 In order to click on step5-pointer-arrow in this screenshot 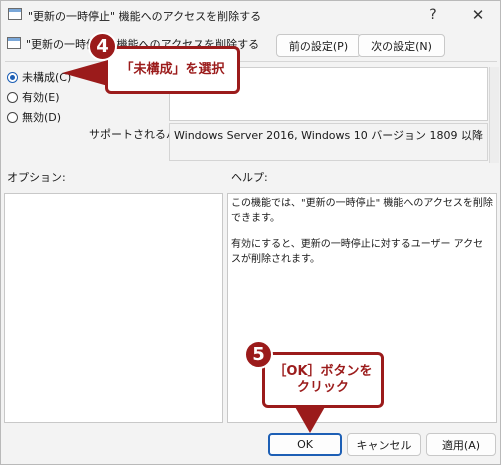, I will do `click(310, 419)`.